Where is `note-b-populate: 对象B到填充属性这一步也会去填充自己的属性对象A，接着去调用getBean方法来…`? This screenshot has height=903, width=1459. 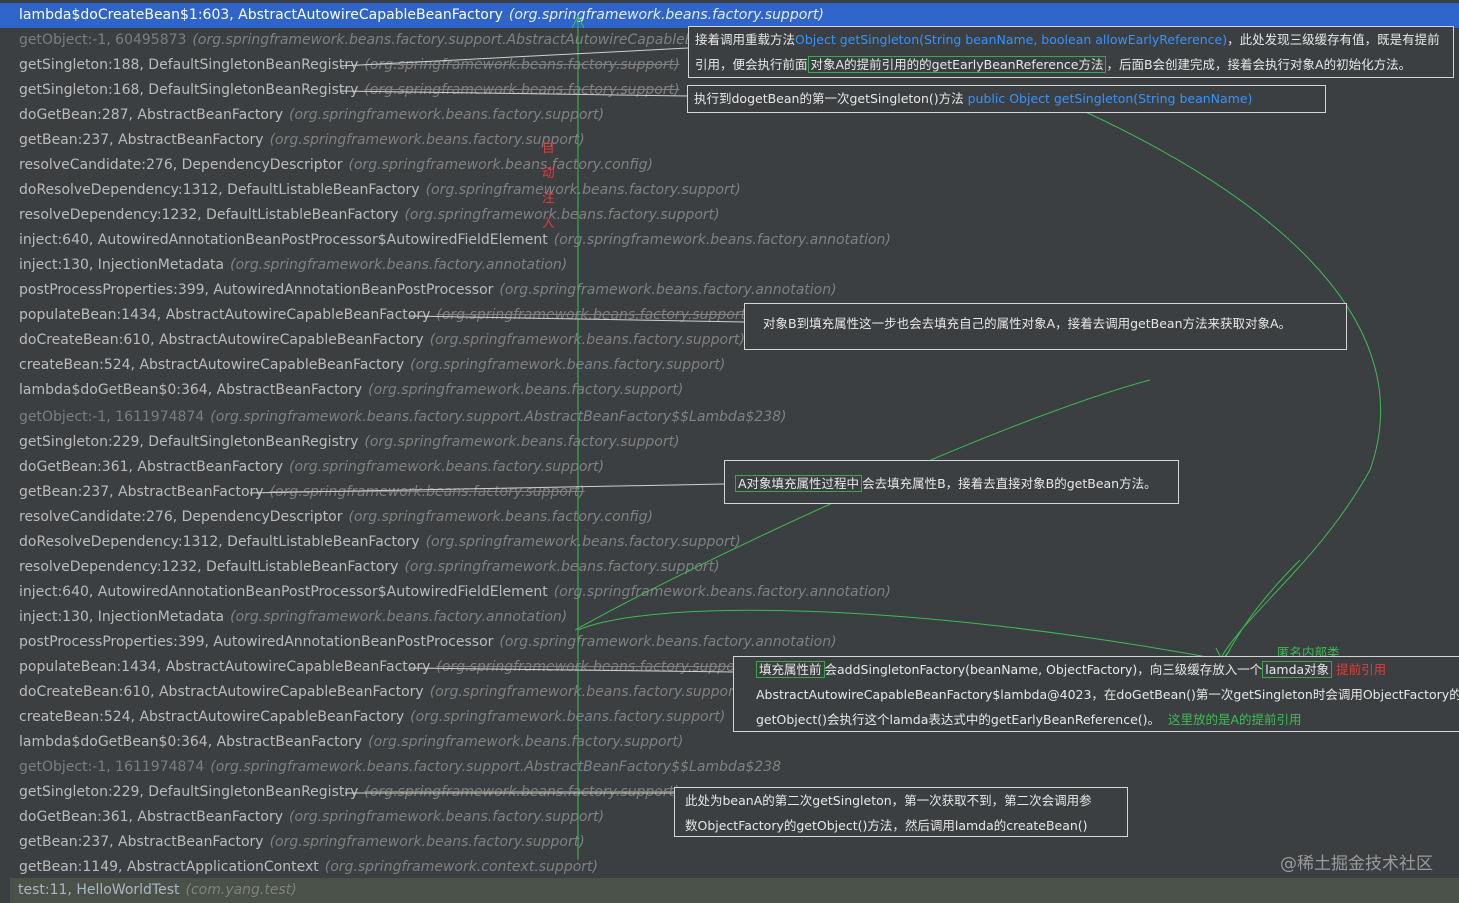
note-b-populate: 对象B到填充属性这一步也会去填充自己的属性对象A，接着去调用getBean方法来… is located at coordinates (1045, 326).